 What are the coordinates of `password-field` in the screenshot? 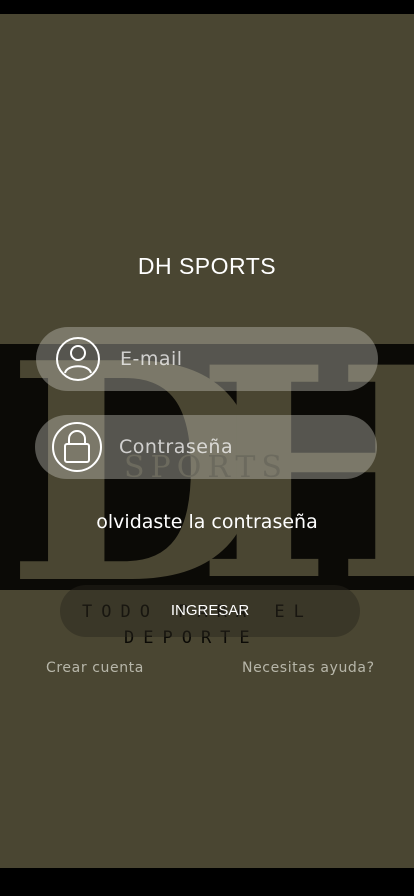 It's located at (206, 447).